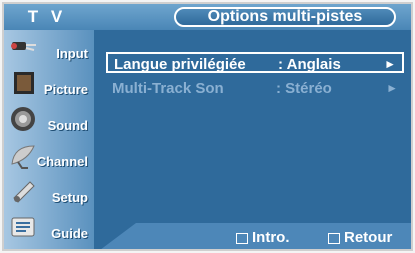 Image resolution: width=415 pixels, height=253 pixels. I want to click on enter-key-icon, so click(242, 238).